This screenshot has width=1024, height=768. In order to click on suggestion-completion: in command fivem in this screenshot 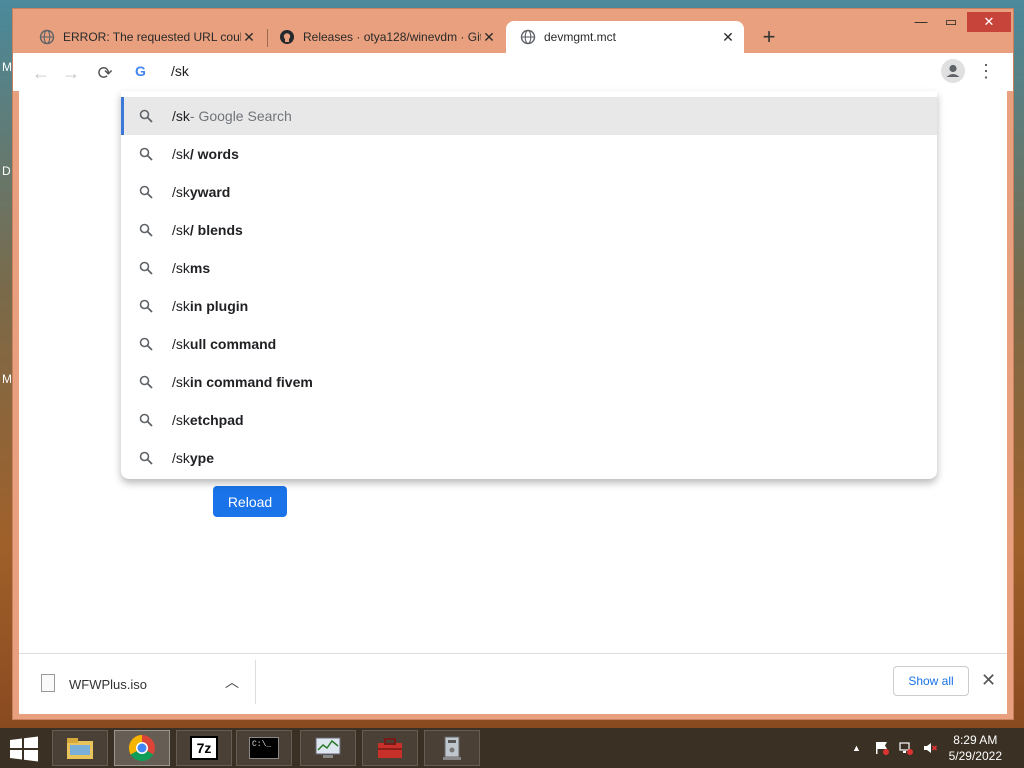, I will do `click(251, 382)`.